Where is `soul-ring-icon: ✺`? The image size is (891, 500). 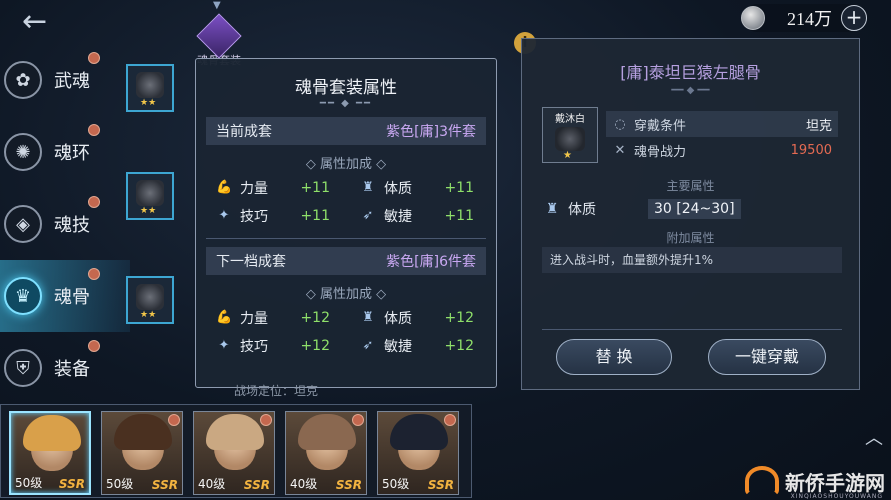 soul-ring-icon: ✺ is located at coordinates (23, 152).